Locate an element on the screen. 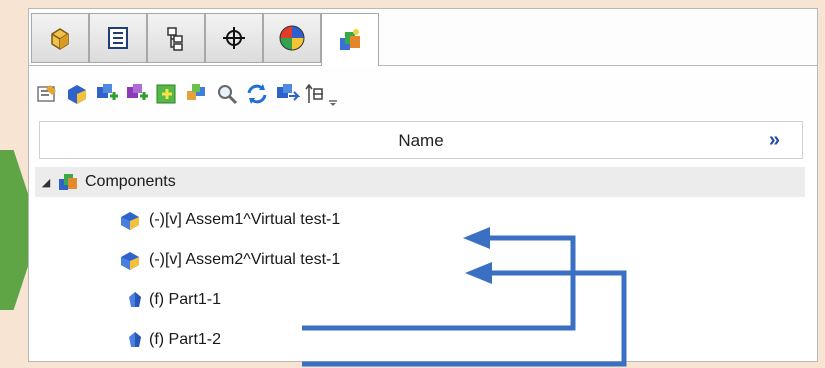 This screenshot has height=368, width=825. arrowhead-assem2 is located at coordinates (478, 273).